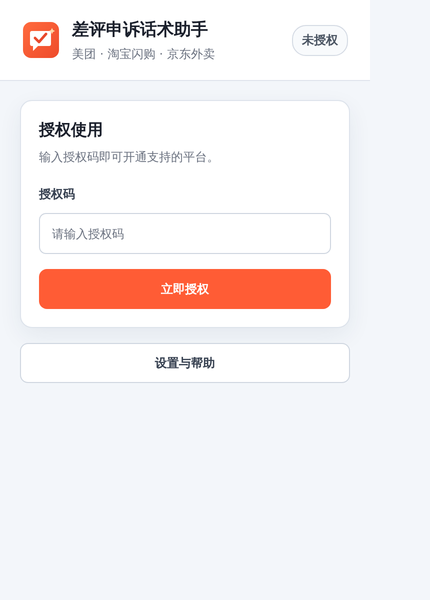 The width and height of the screenshot is (430, 600). What do you see at coordinates (175, 54) in the screenshot?
I see `platform-list: 美团 · 淘宝闪购 · 京东外卖` at bounding box center [175, 54].